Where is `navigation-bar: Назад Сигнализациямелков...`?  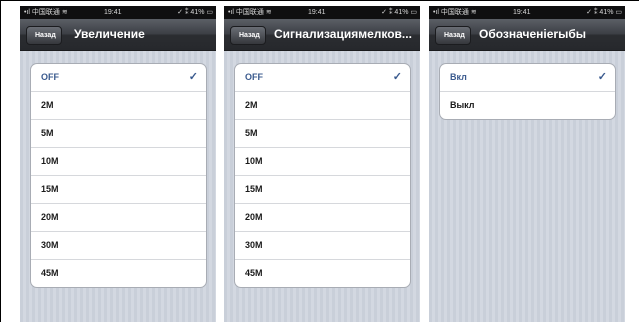 navigation-bar: Назад Сигнализациямелков... is located at coordinates (322, 35).